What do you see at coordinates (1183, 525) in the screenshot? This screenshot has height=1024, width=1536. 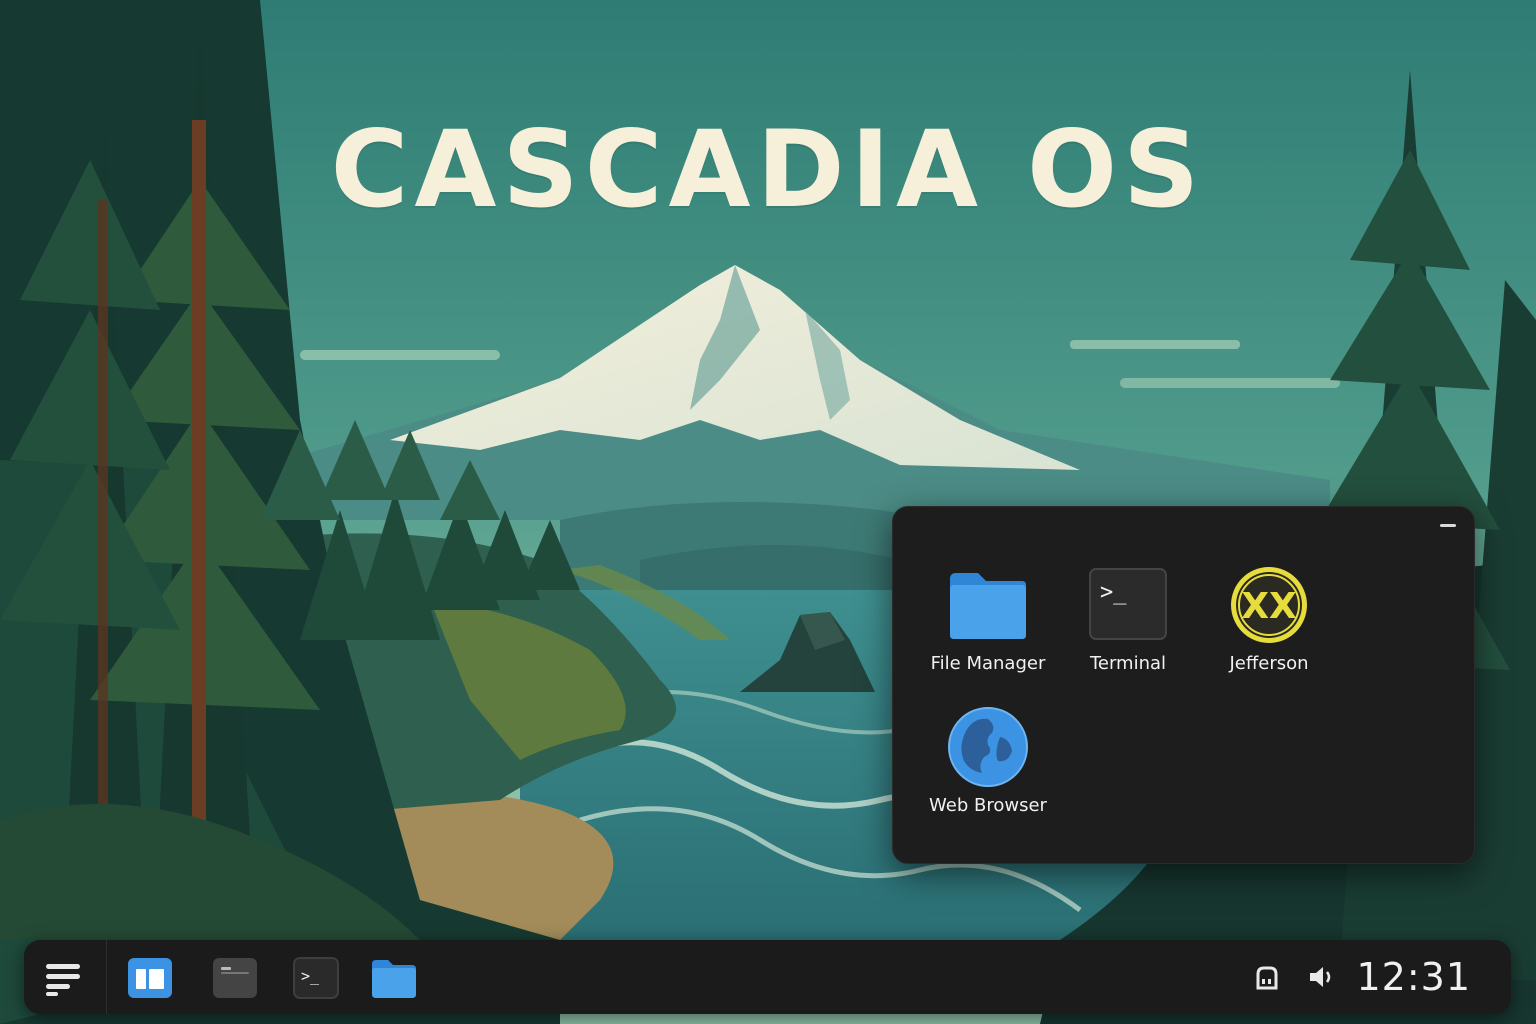 I see `panel-titlebar` at bounding box center [1183, 525].